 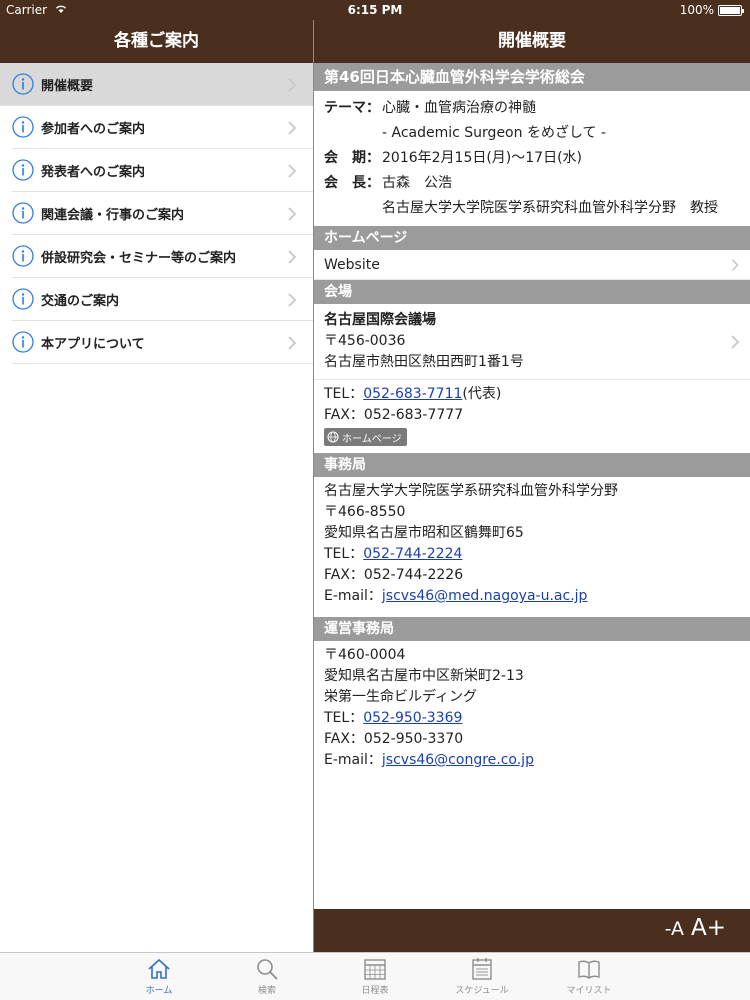 I want to click on open-book-icon, so click(x=589, y=969).